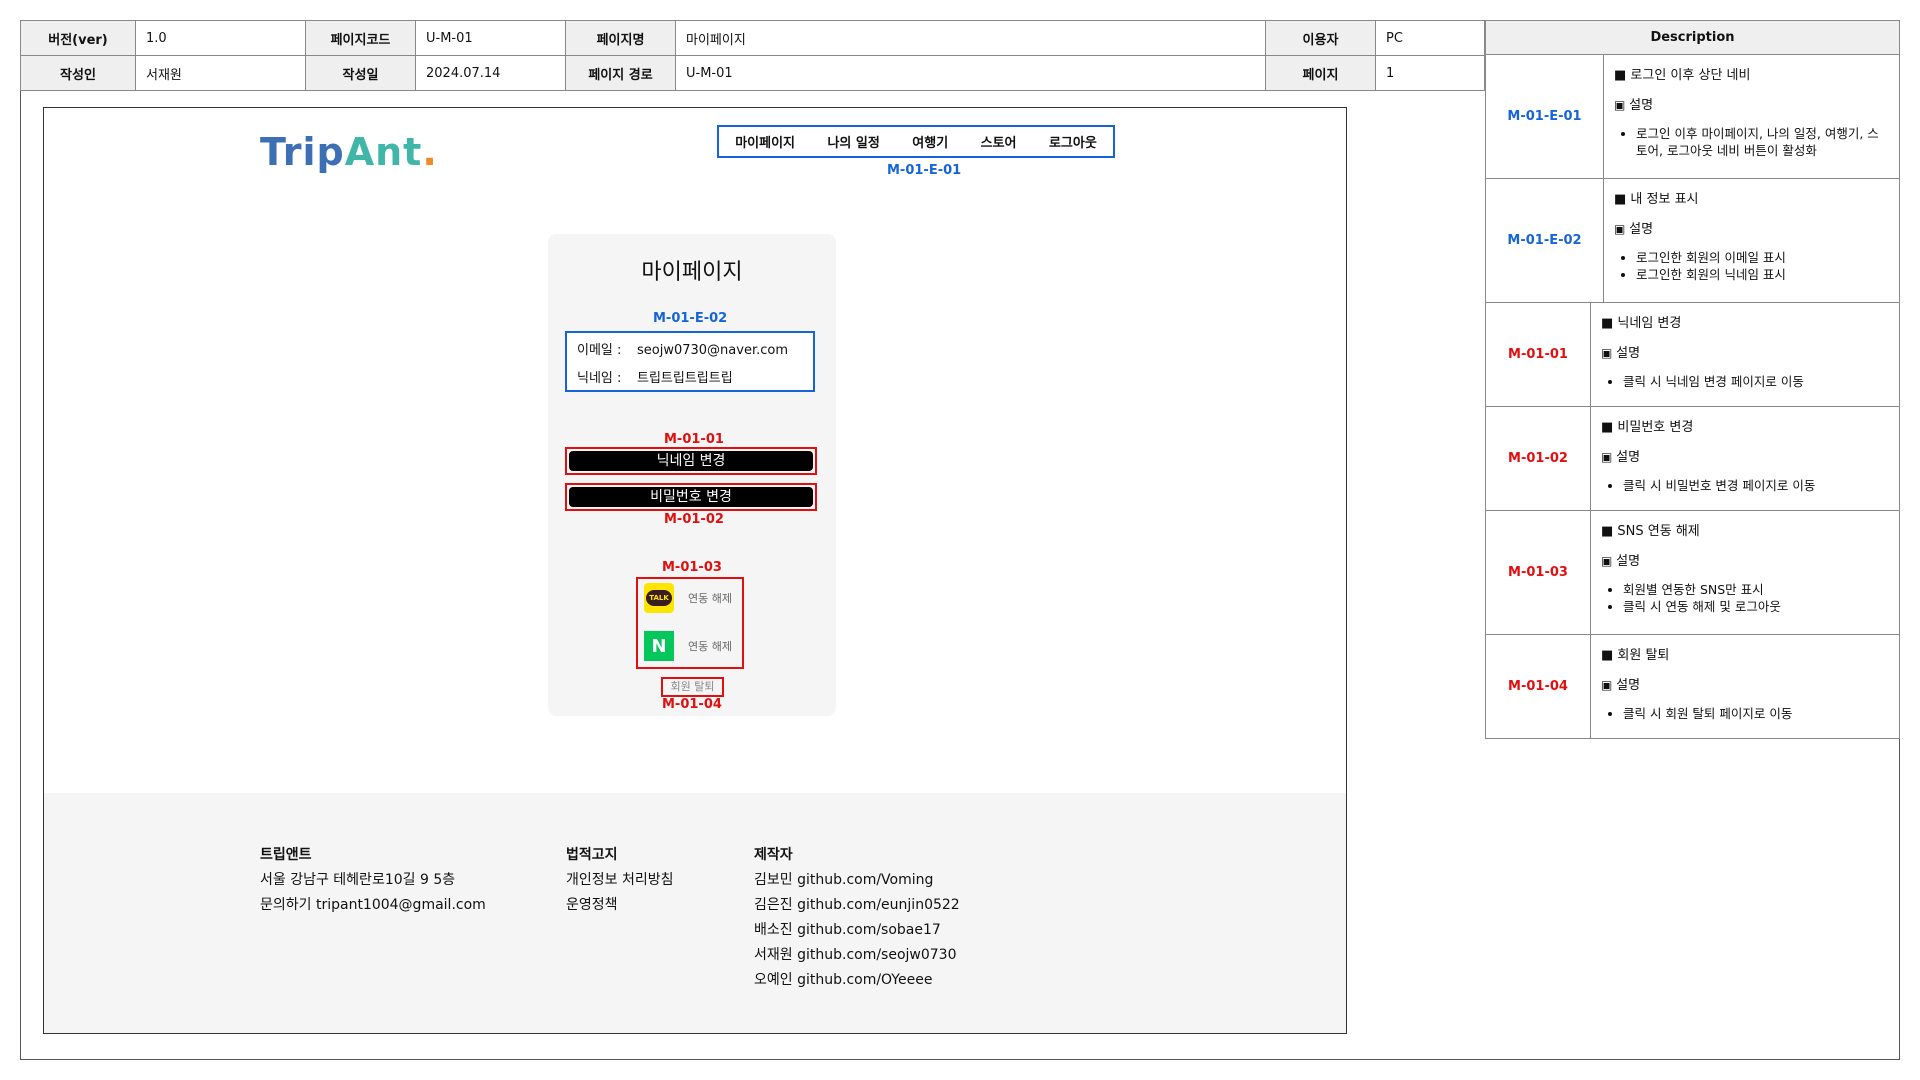  Describe the element at coordinates (1745, 532) in the screenshot. I see `desc-title: SNS 연동 해제` at that location.